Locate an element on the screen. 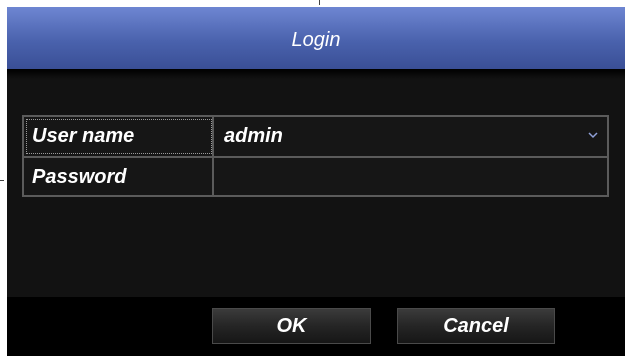 The width and height of the screenshot is (625, 356). username-dropdown: admin is located at coordinates (410, 136).